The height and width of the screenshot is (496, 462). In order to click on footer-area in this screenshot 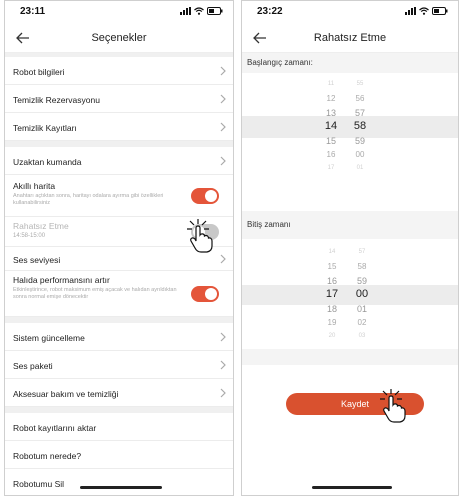, I will do `click(350, 430)`.